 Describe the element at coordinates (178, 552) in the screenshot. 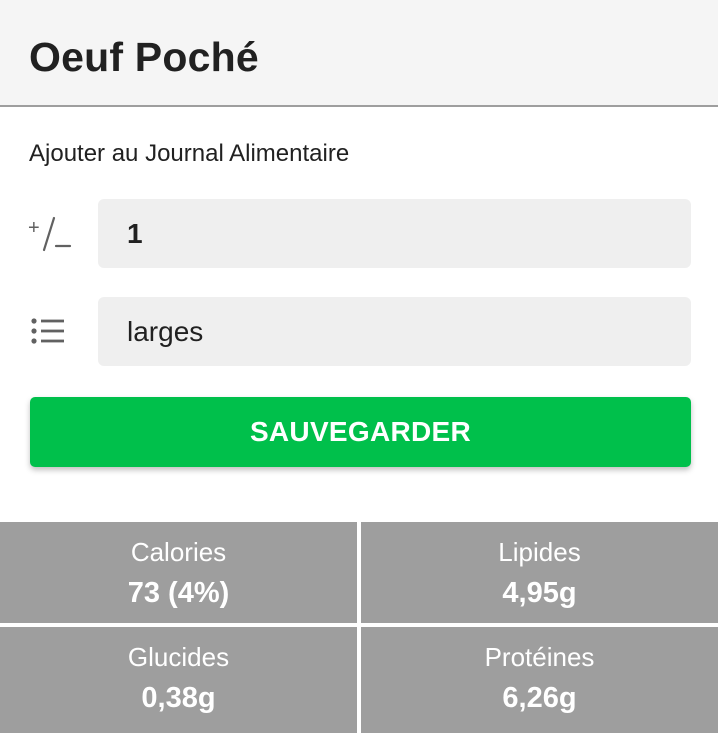

I see `calories-label: Calories` at that location.